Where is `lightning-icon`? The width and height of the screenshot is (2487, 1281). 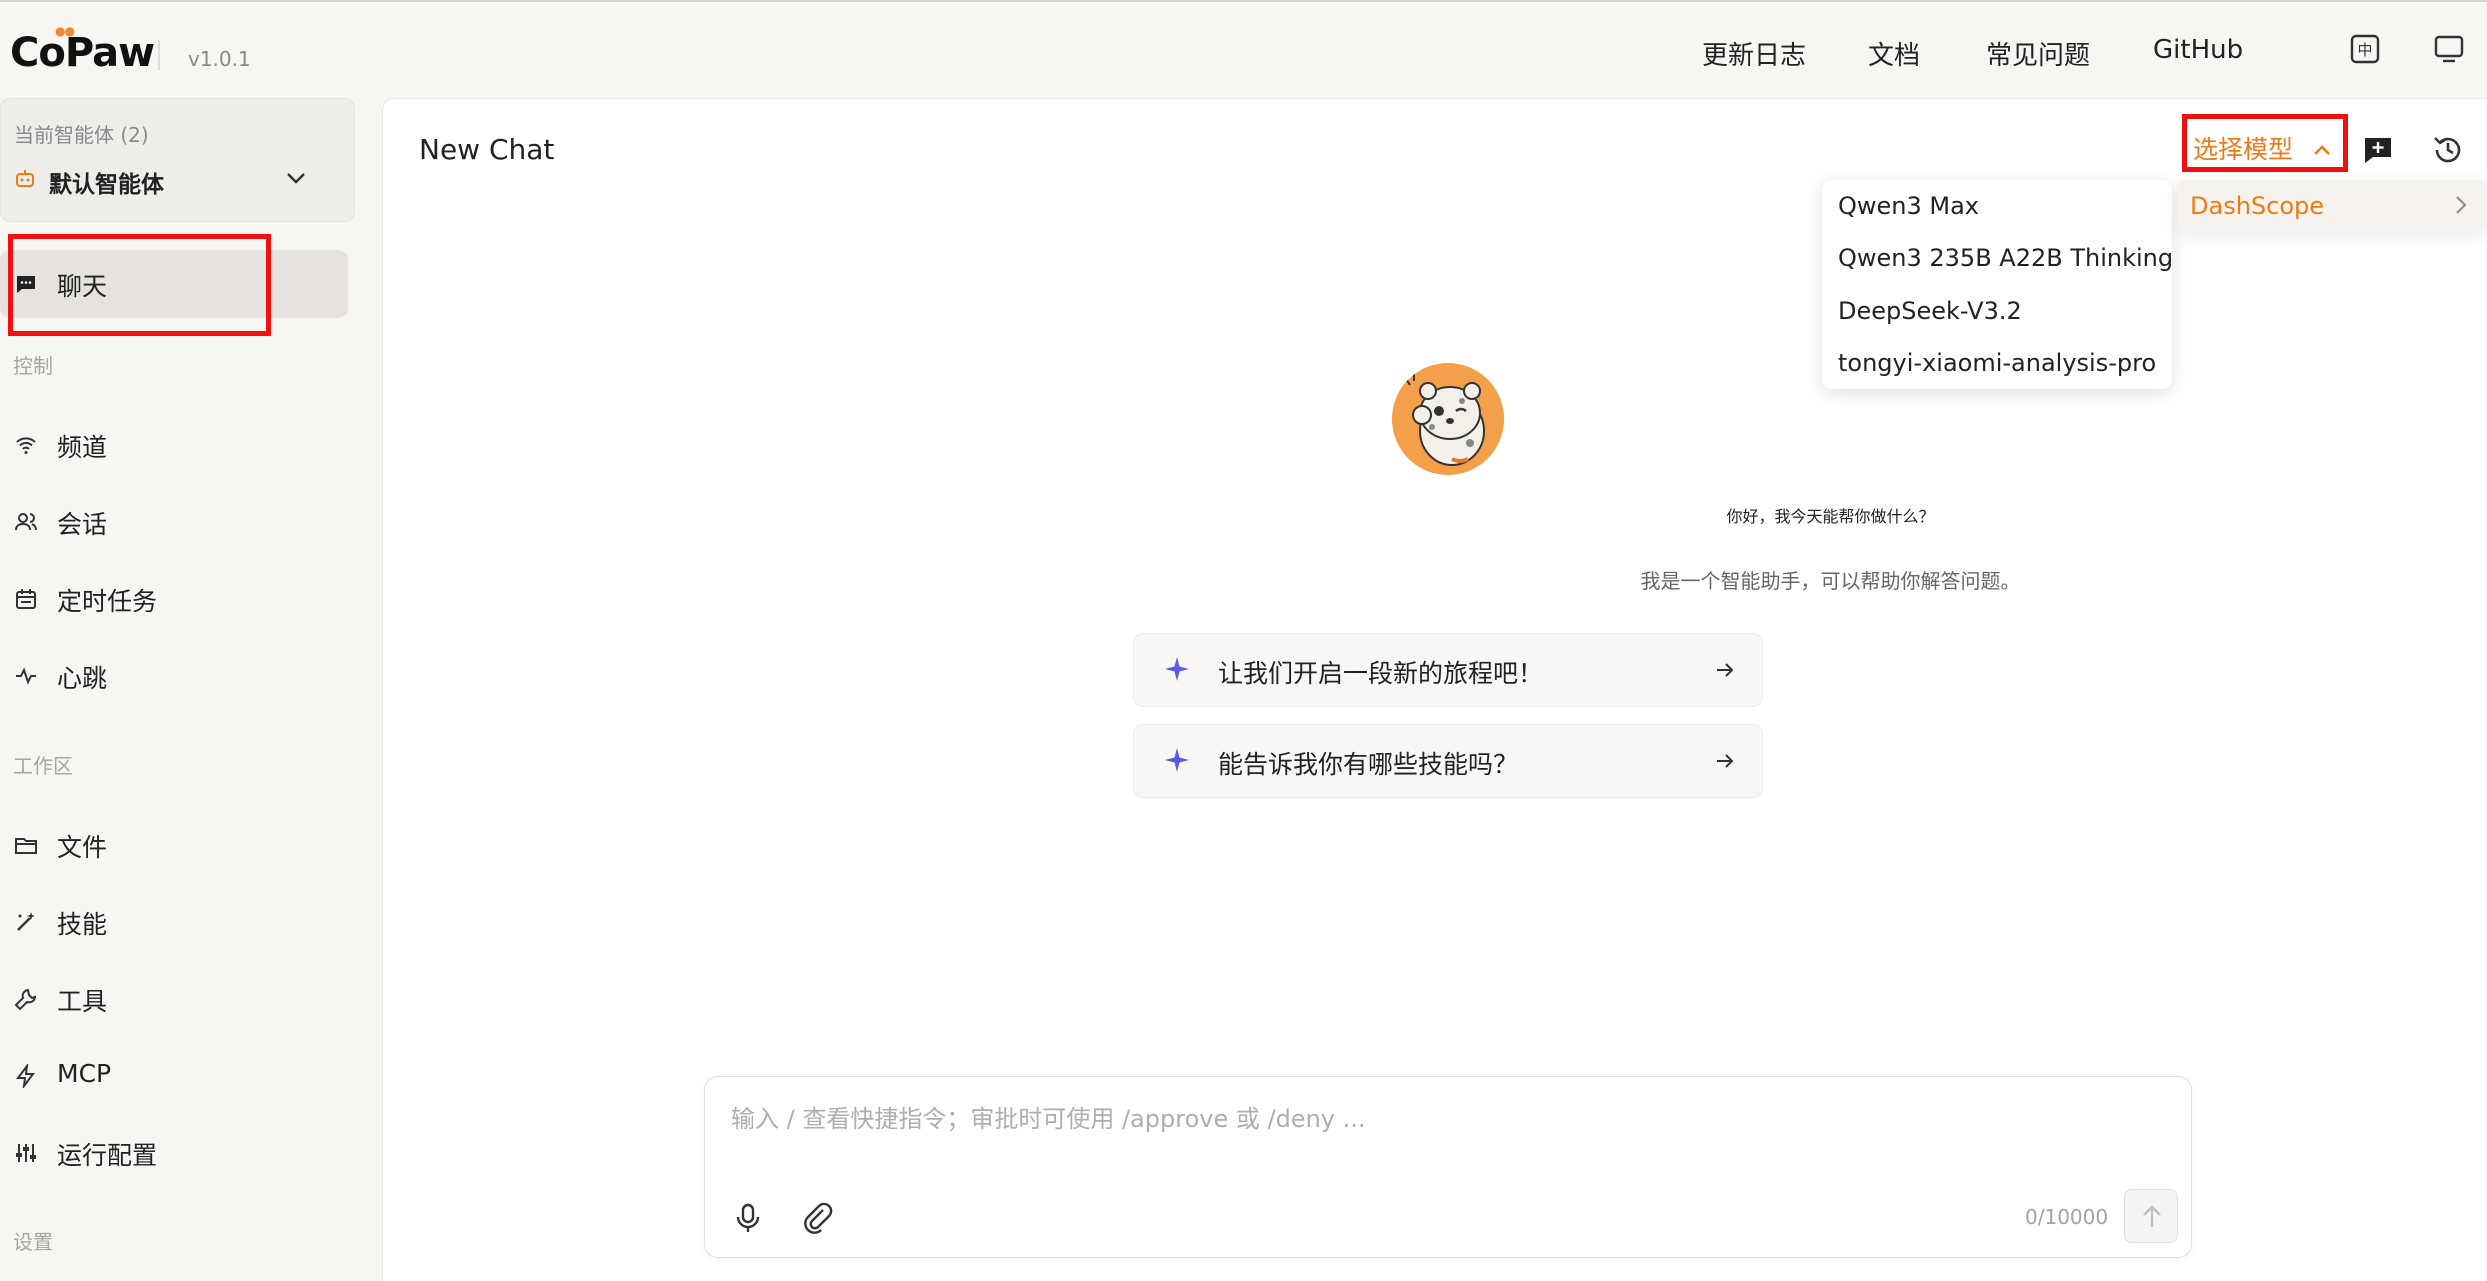 lightning-icon is located at coordinates (26, 1076).